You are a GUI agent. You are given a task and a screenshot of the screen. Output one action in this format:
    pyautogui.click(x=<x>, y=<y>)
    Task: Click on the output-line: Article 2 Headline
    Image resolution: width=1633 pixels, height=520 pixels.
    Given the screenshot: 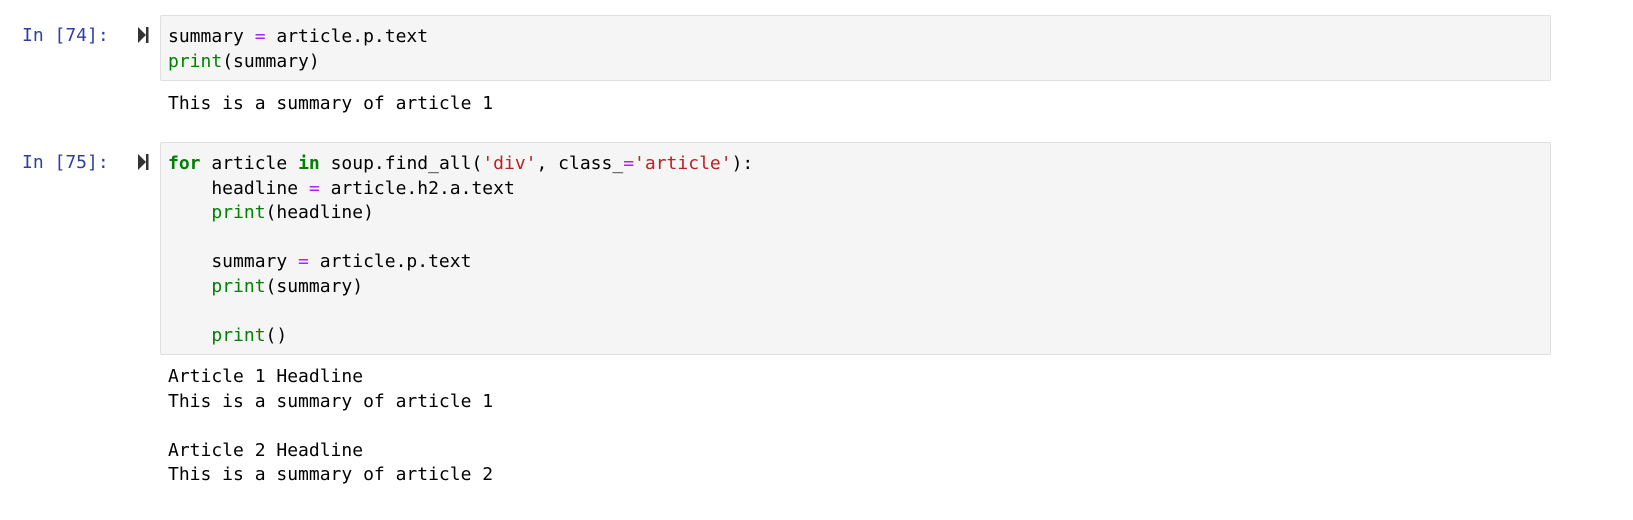 What is the action you would take?
    pyautogui.click(x=266, y=450)
    